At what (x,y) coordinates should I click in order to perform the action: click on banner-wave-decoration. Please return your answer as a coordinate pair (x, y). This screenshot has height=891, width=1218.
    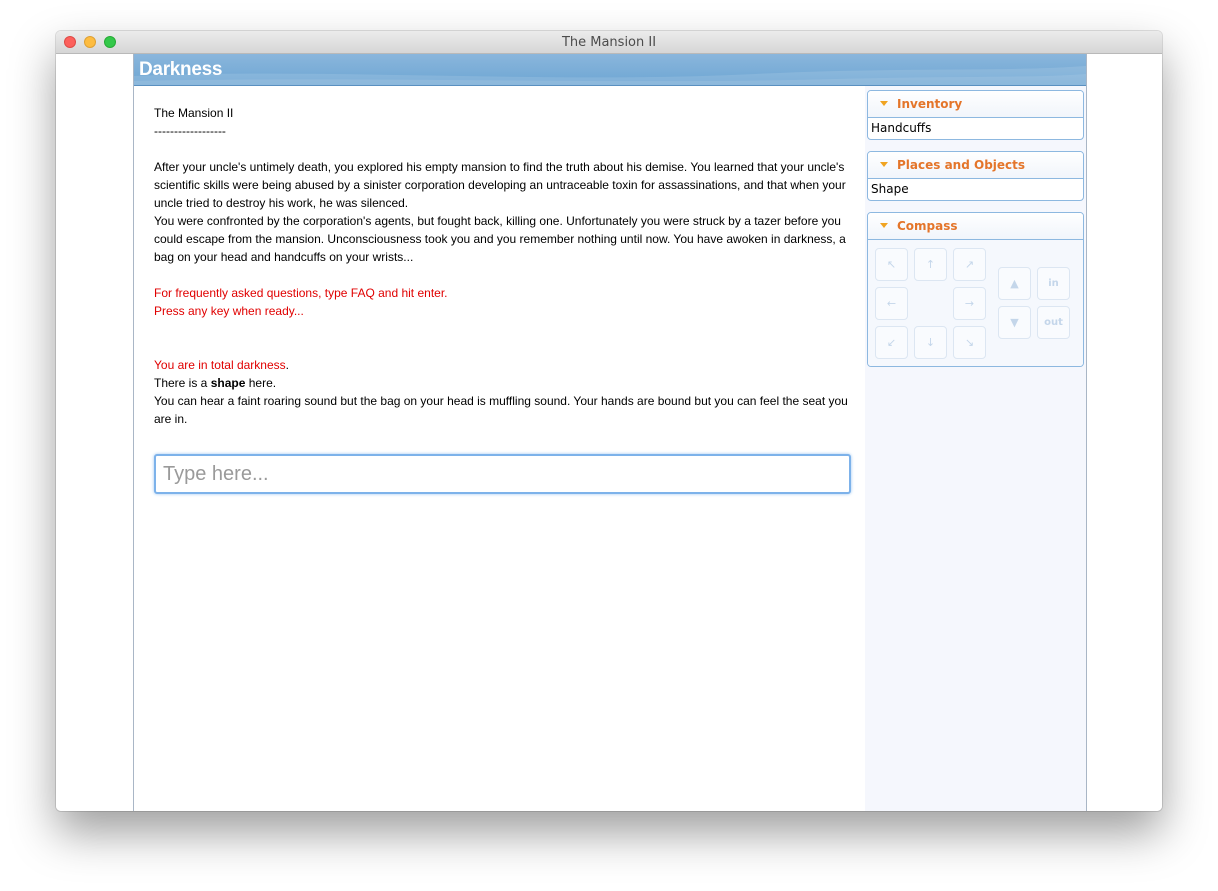
    Looking at the image, I should click on (610, 75).